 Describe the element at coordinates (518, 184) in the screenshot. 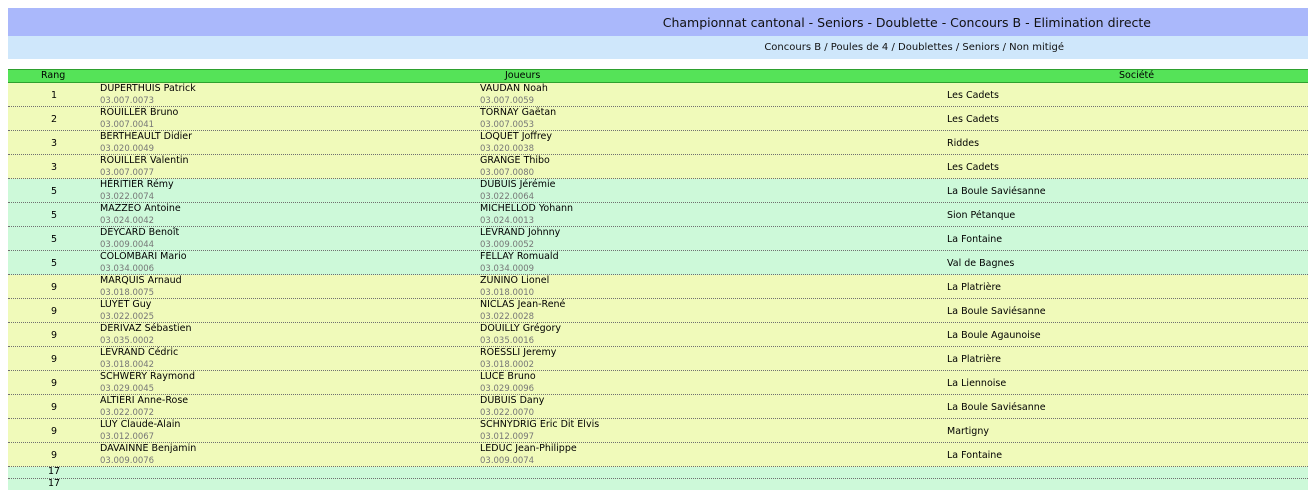

I see `player-name: DUBUIS Jérémie` at that location.